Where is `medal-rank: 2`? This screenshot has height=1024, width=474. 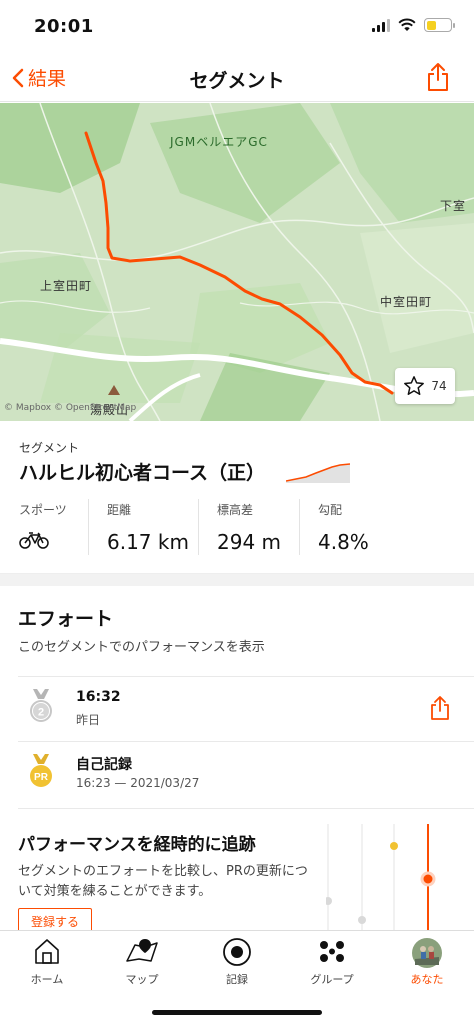 medal-rank: 2 is located at coordinates (41, 713).